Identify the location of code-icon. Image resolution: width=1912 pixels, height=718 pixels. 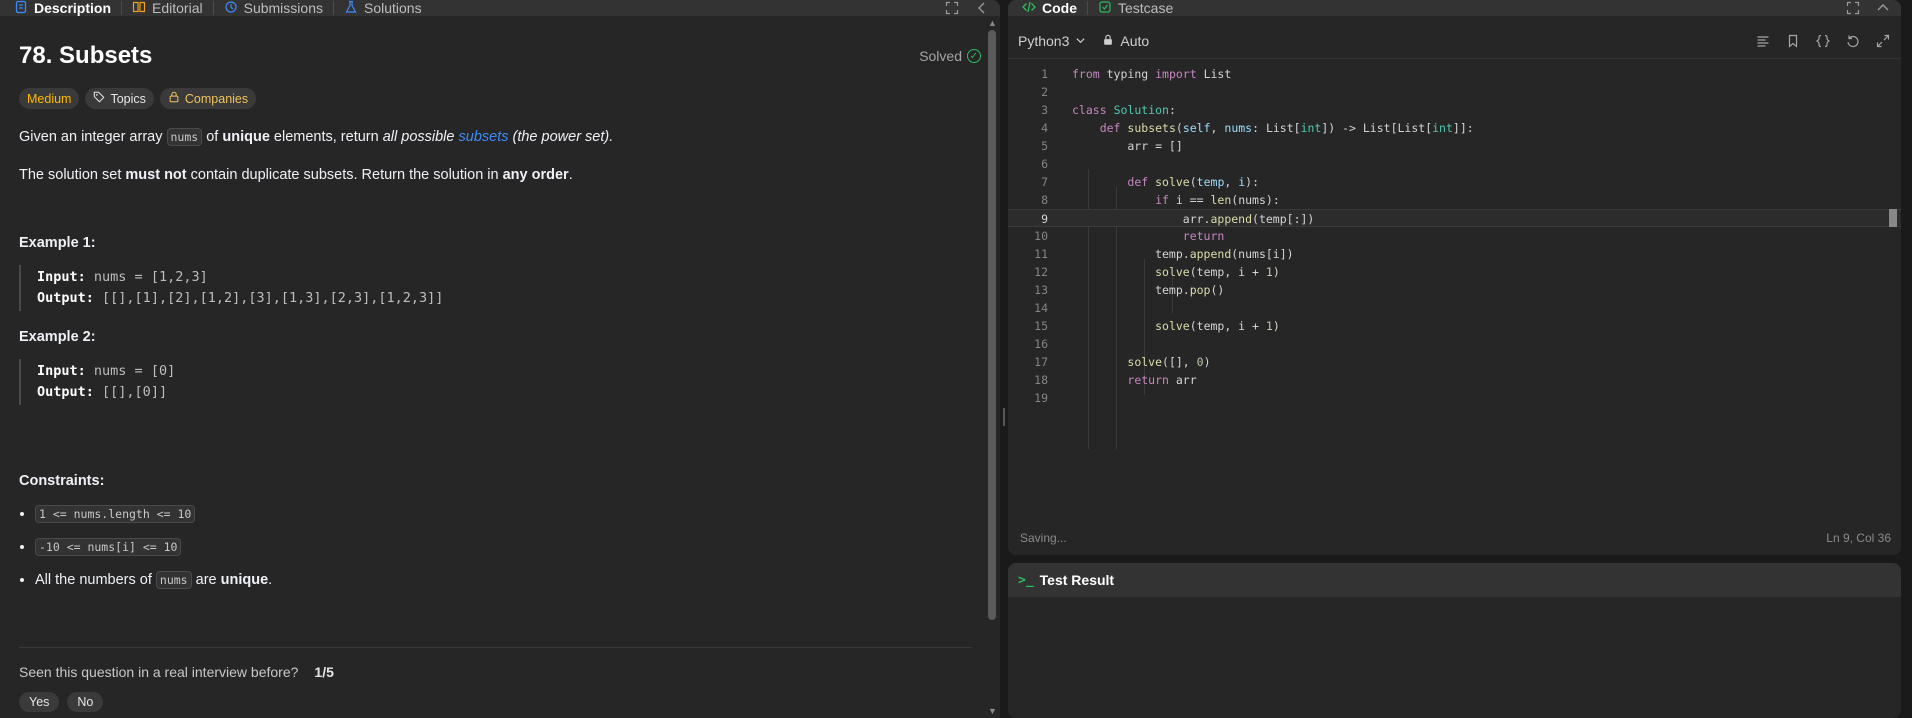
(1029, 8).